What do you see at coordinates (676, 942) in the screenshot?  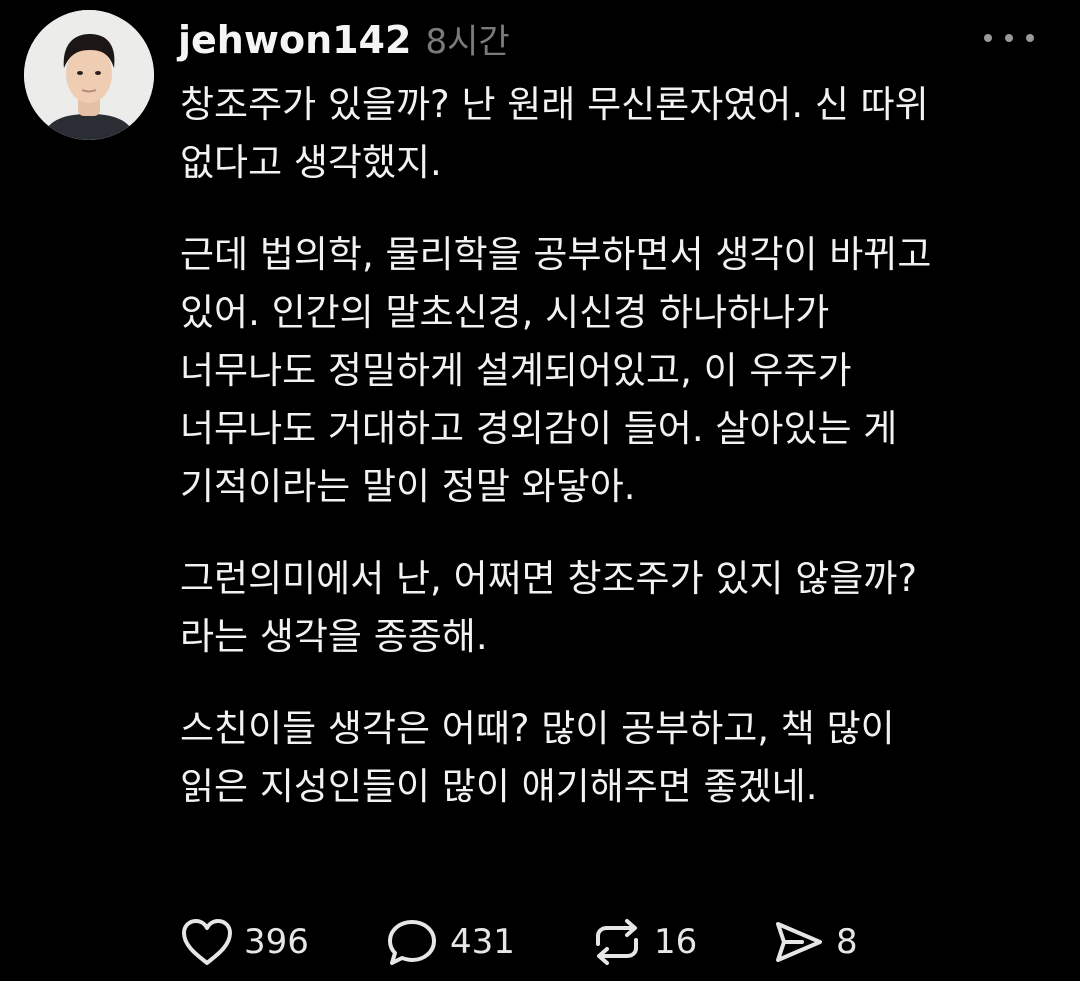 I see `repost-count: 16` at bounding box center [676, 942].